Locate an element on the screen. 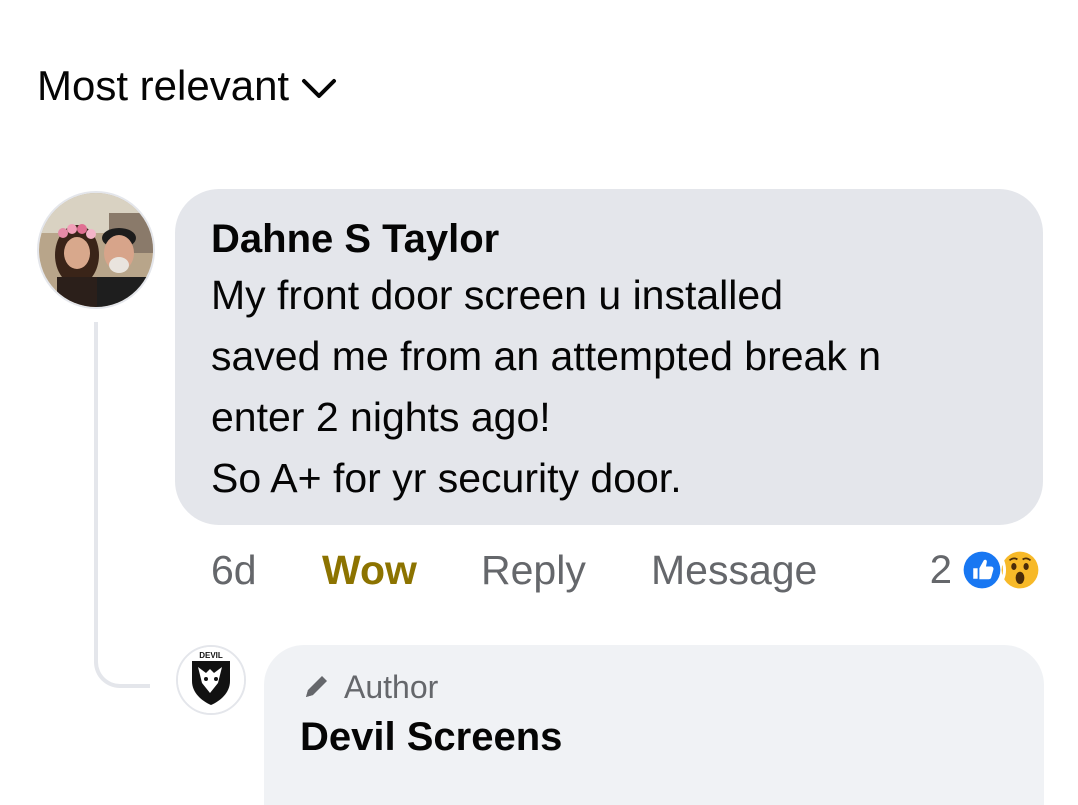 The width and height of the screenshot is (1078, 805). devil-screens-logo: DEVIL is located at coordinates (211, 680).